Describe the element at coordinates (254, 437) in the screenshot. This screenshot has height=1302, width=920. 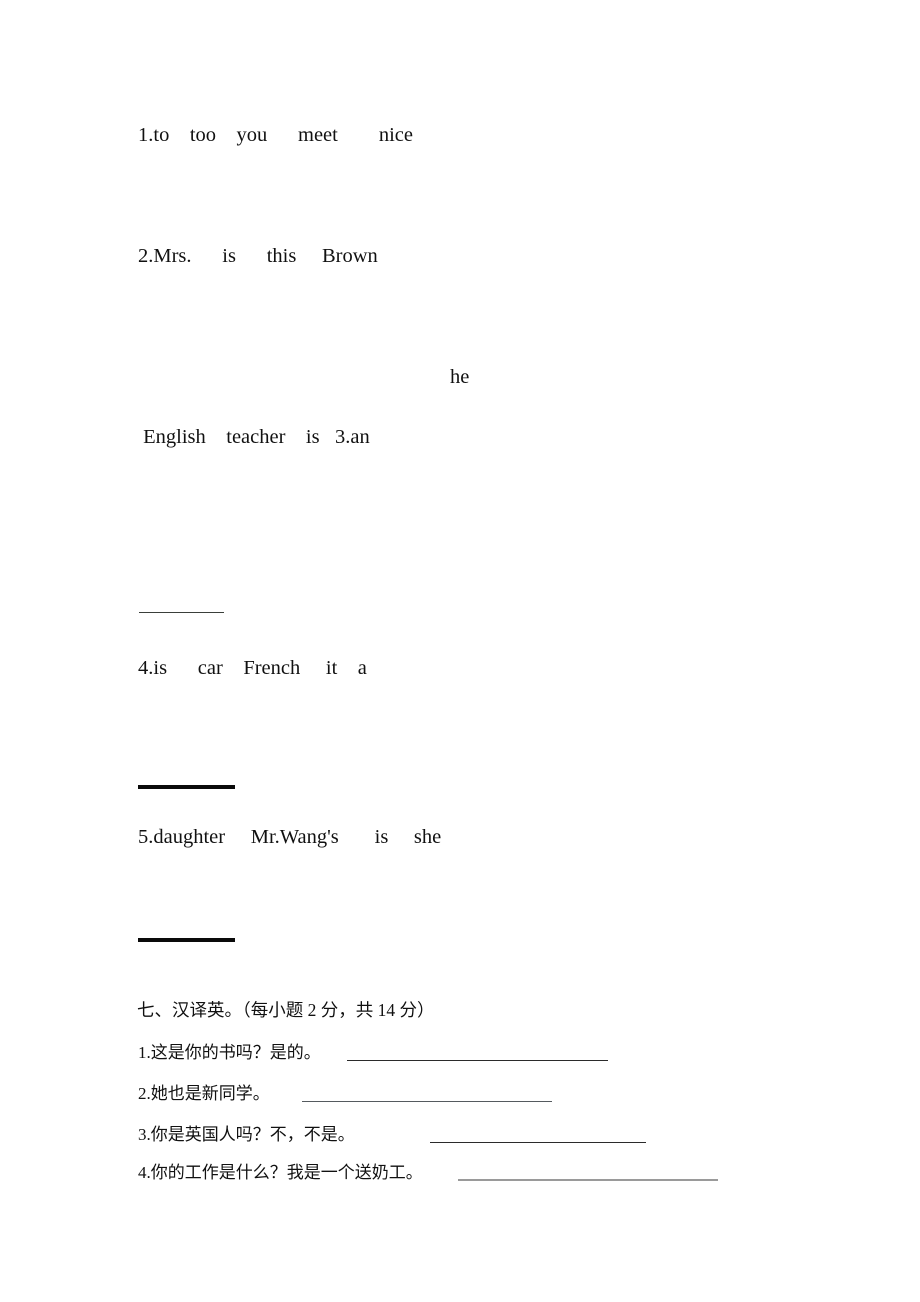
I see `scramble-item-3: English teacher is 3.an` at that location.